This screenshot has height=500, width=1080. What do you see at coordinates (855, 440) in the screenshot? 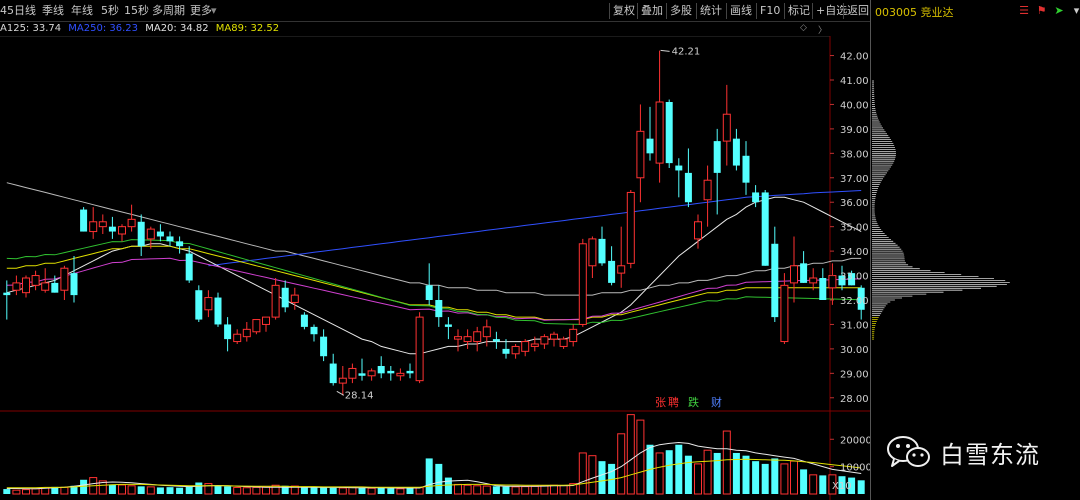
I see `volume-tick: 20000` at bounding box center [855, 440].